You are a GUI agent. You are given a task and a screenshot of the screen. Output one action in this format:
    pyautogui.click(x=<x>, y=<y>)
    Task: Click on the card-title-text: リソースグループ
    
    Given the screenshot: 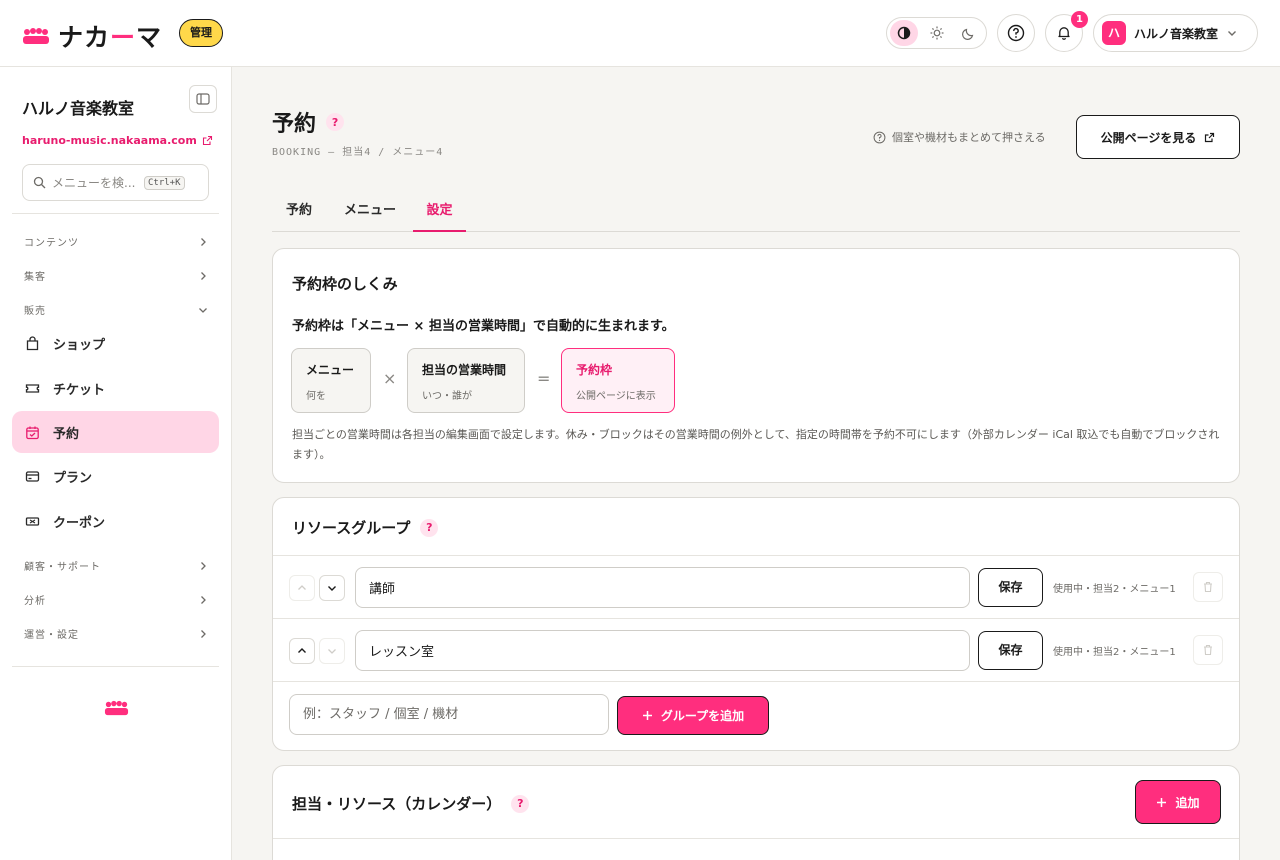 What is the action you would take?
    pyautogui.click(x=351, y=528)
    